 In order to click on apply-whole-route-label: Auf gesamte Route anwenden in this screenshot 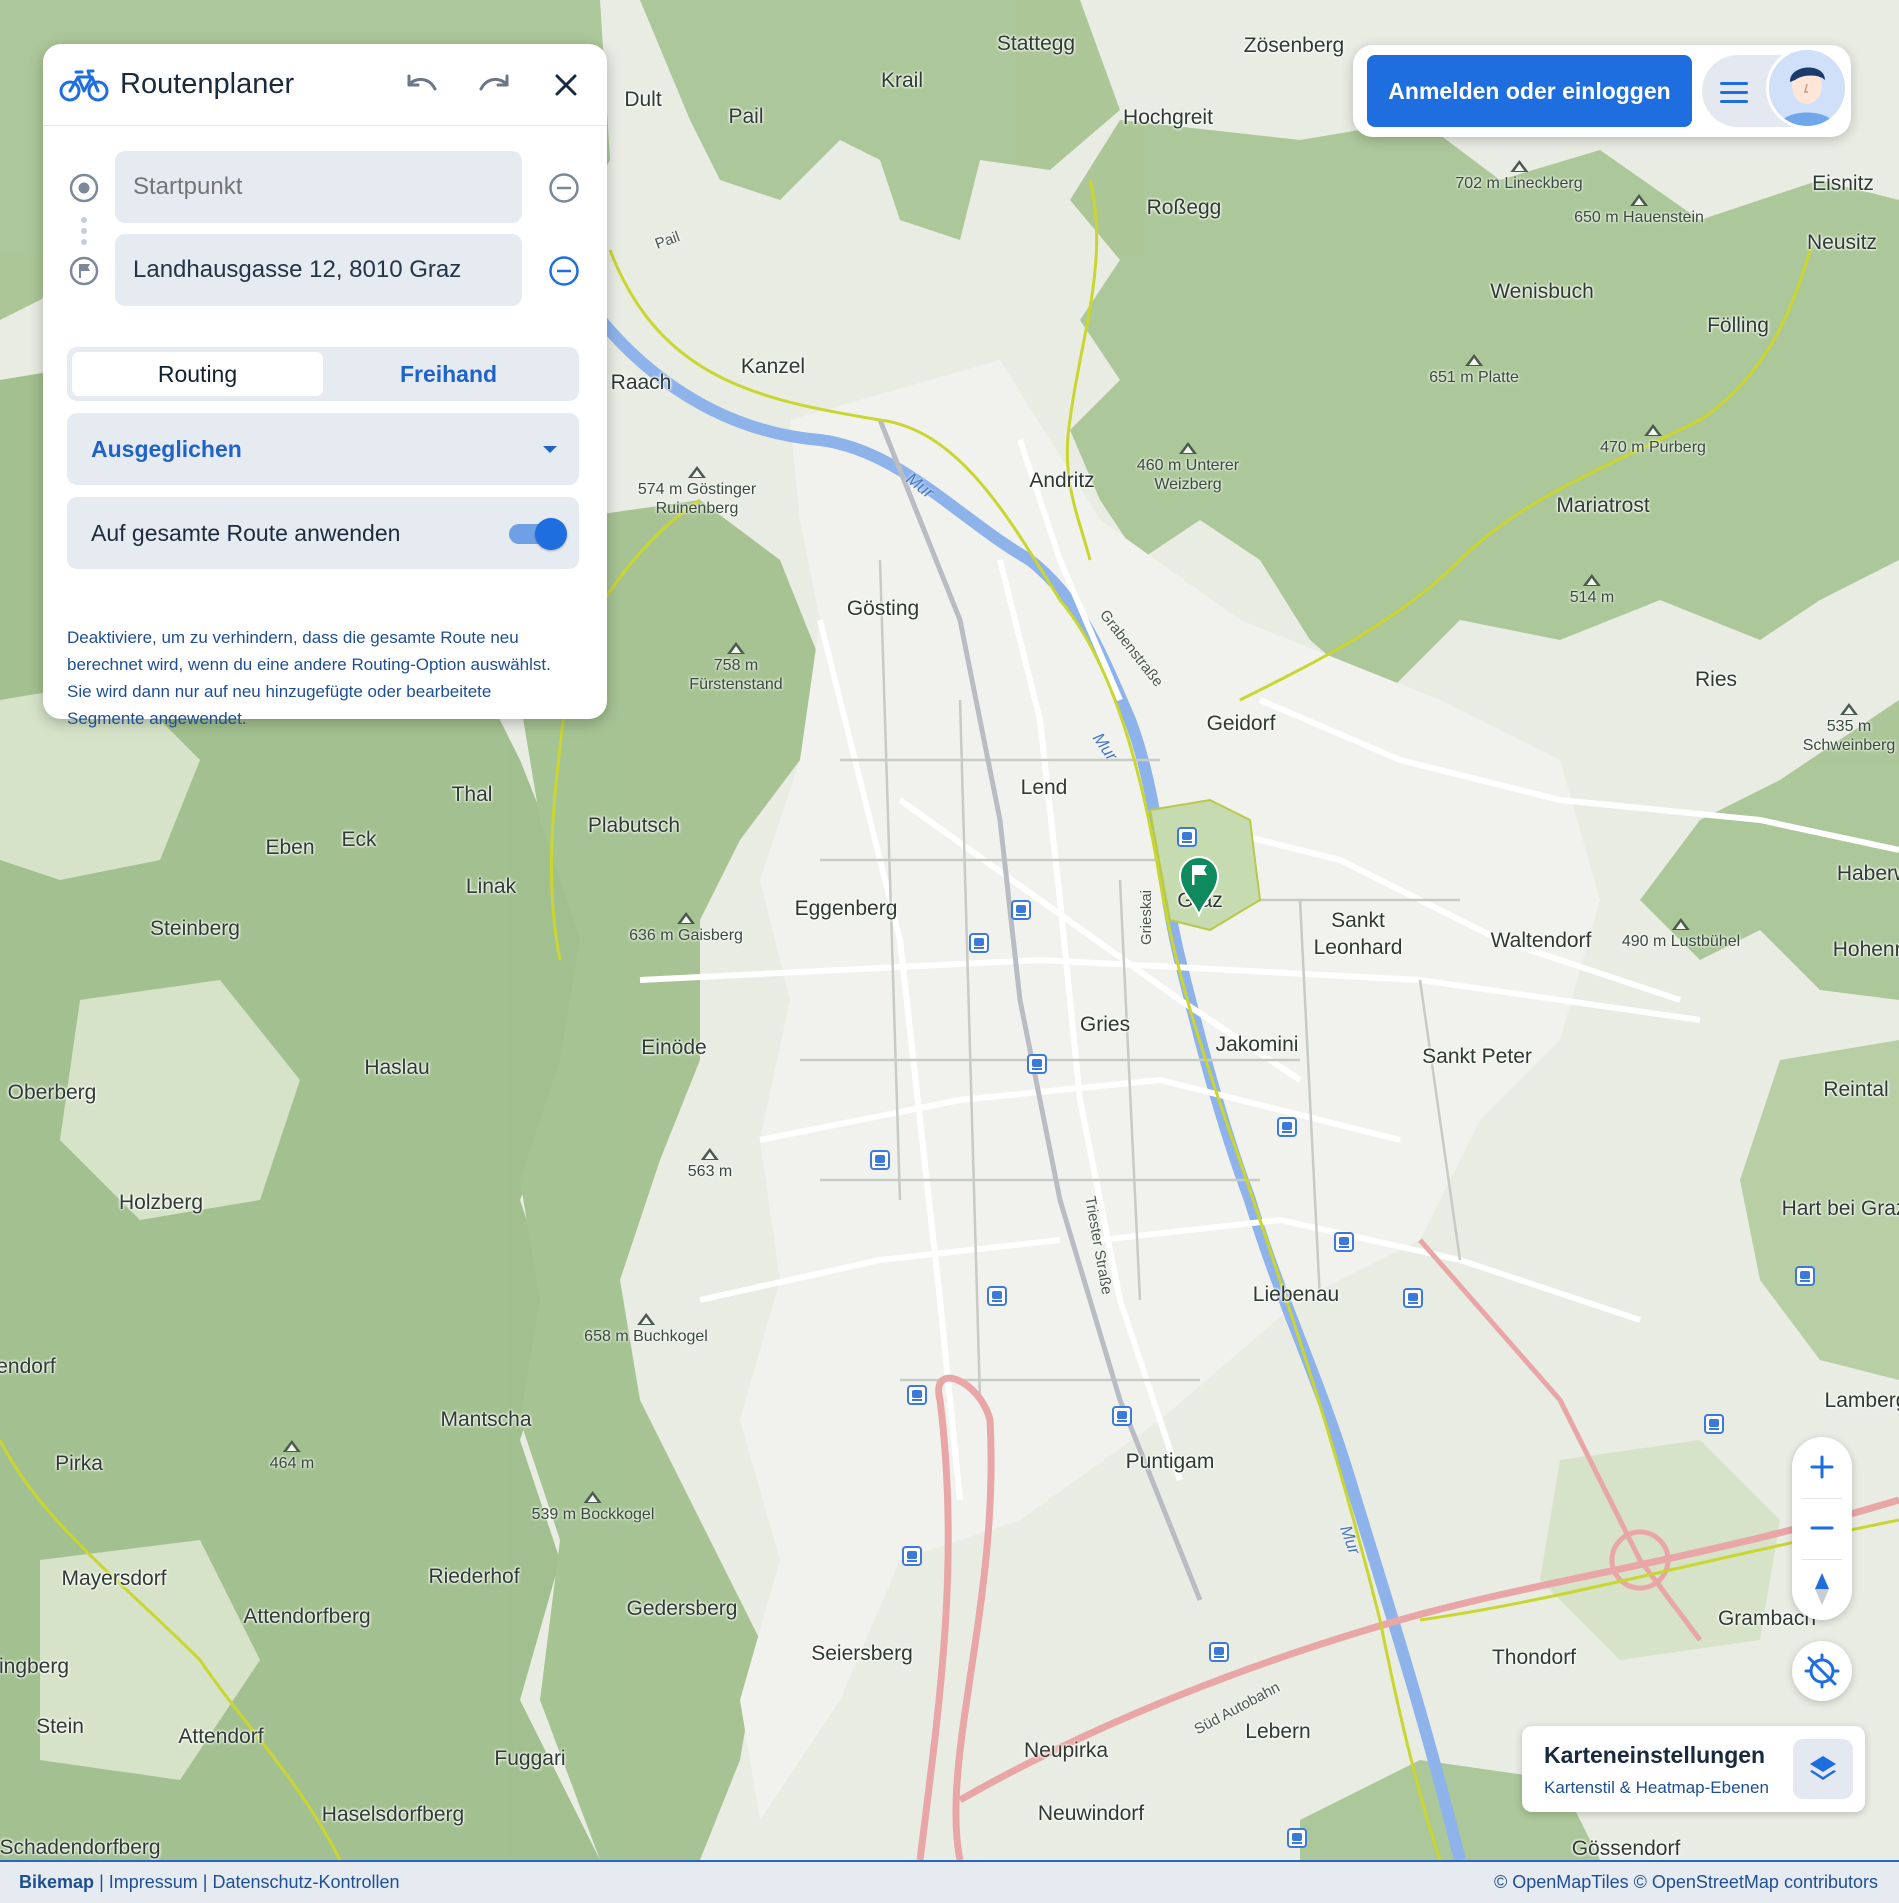, I will do `click(246, 532)`.